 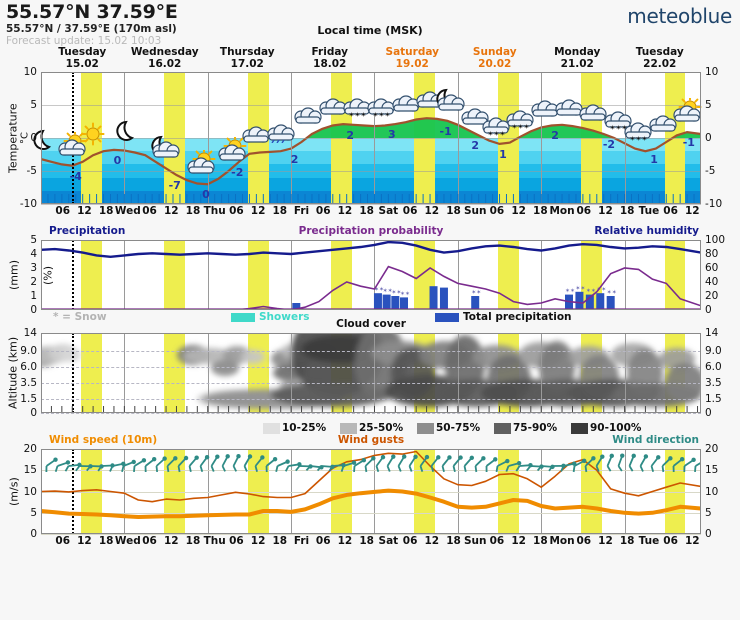 I want to click on precipitation-y-tick: 1, so click(x=33, y=296).